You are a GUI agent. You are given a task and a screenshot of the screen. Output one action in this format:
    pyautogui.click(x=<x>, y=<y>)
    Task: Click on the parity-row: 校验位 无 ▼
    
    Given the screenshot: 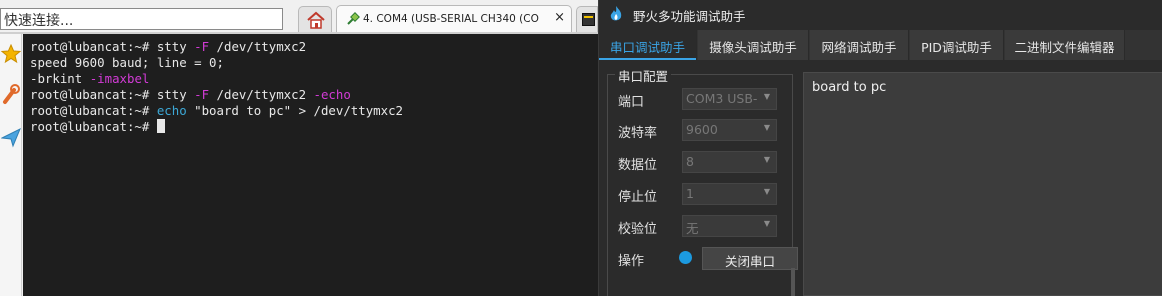 What is the action you would take?
    pyautogui.click(x=703, y=227)
    